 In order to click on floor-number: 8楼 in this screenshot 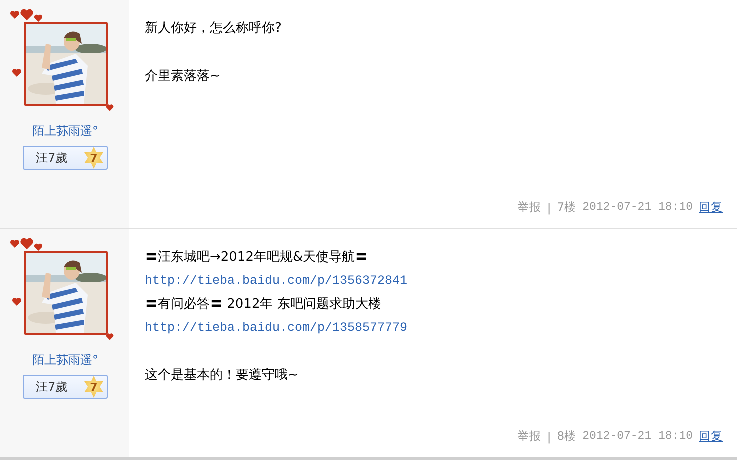, I will do `click(567, 436)`.